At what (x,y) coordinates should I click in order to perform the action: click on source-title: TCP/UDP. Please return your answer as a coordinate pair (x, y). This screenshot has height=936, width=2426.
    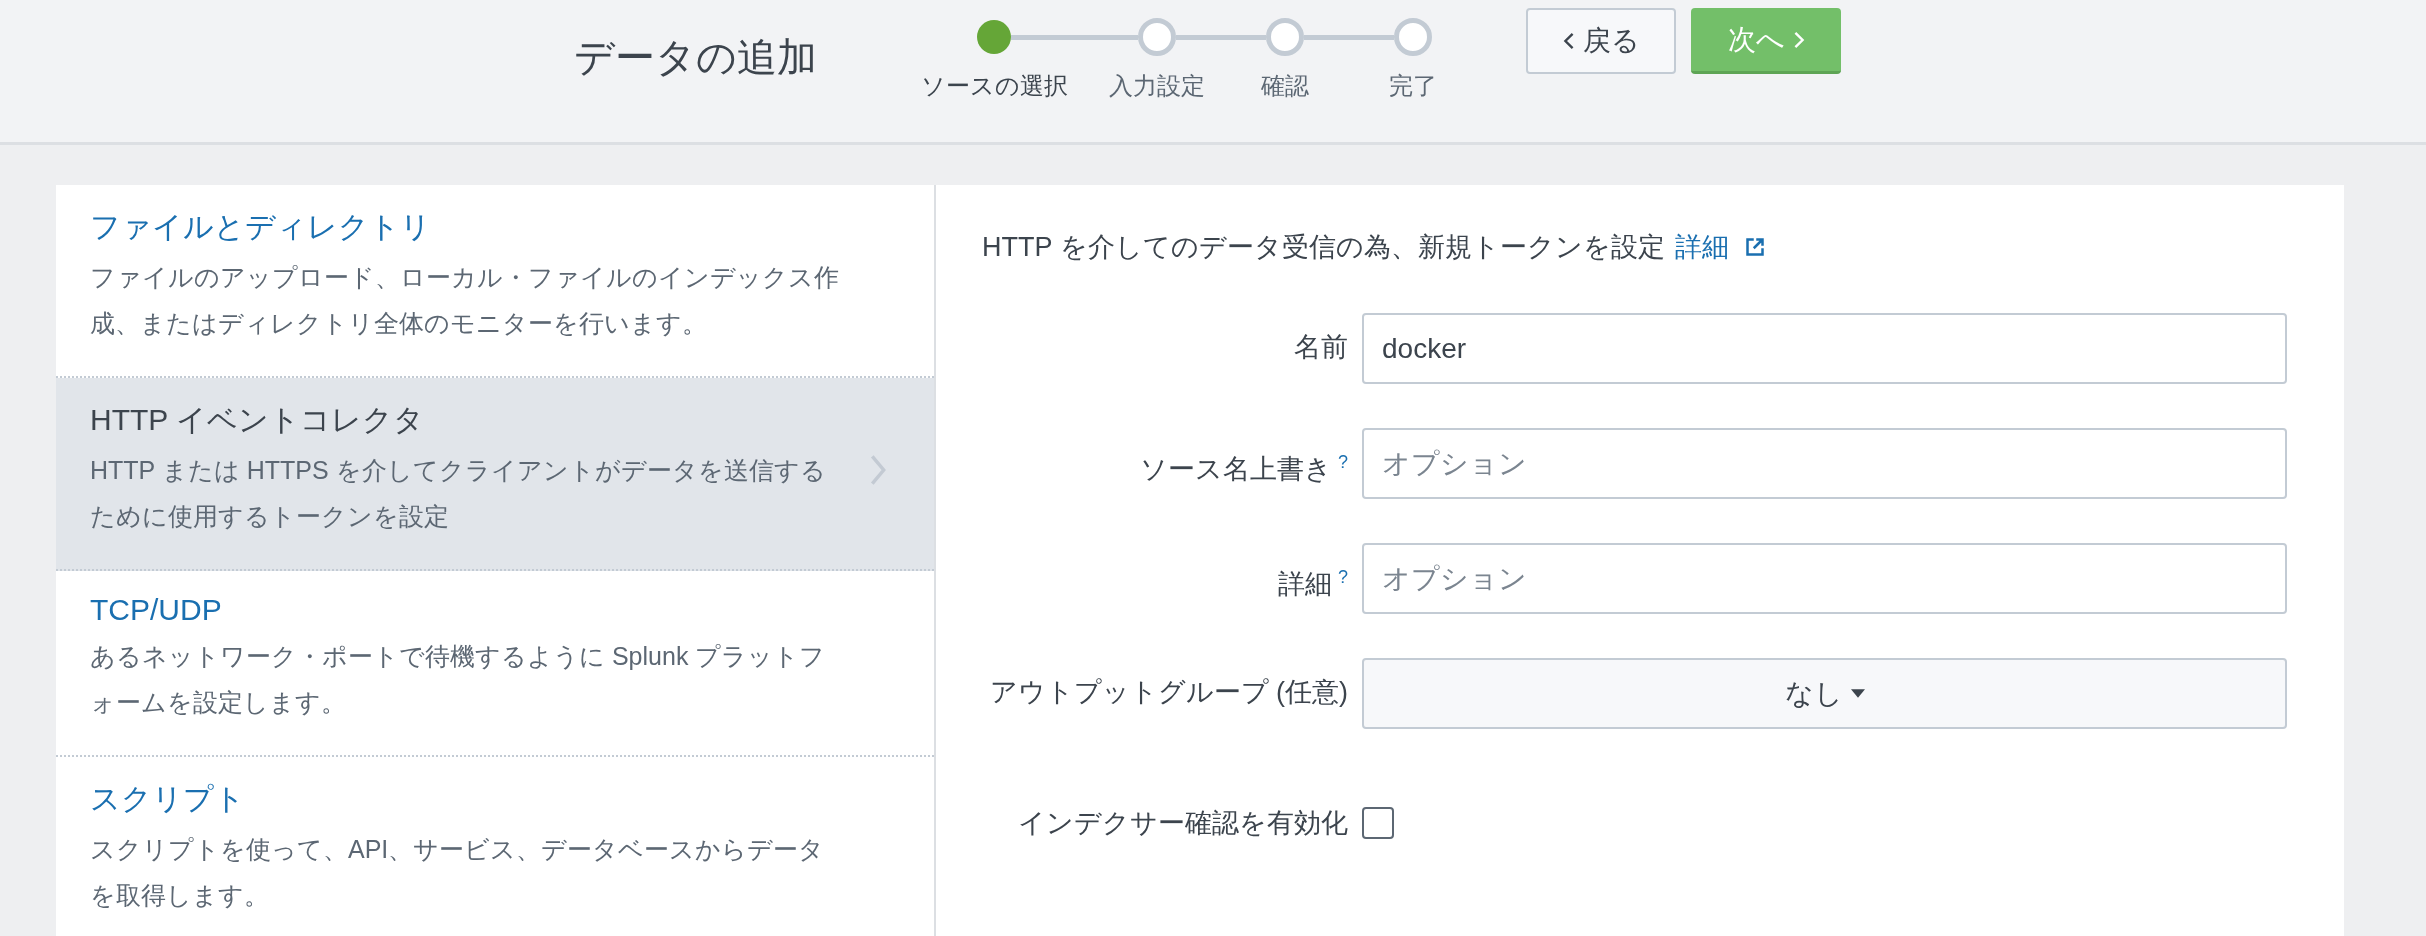
    Looking at the image, I should click on (156, 610).